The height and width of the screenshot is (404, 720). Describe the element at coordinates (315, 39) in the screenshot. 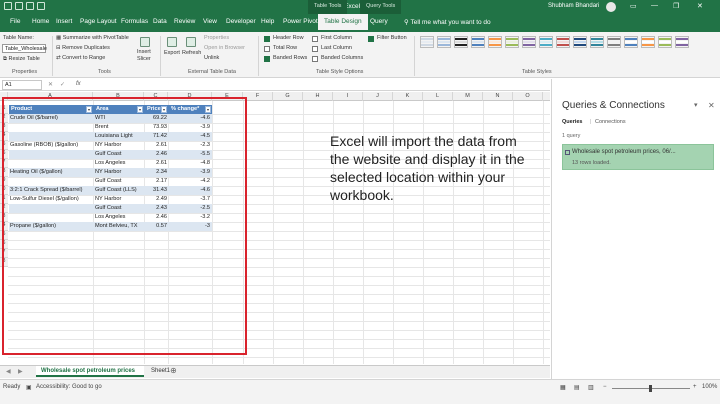

I see `first-column-checkbox` at that location.